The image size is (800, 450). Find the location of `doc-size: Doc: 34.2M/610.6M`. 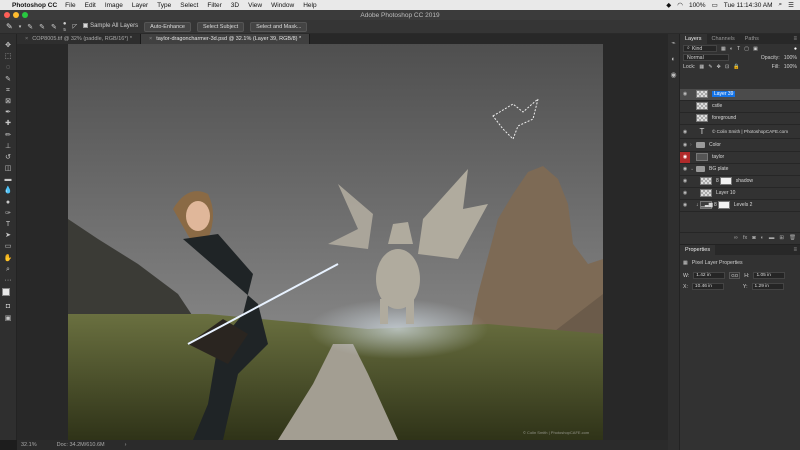

doc-size: Doc: 34.2M/610.6M is located at coordinates (81, 445).